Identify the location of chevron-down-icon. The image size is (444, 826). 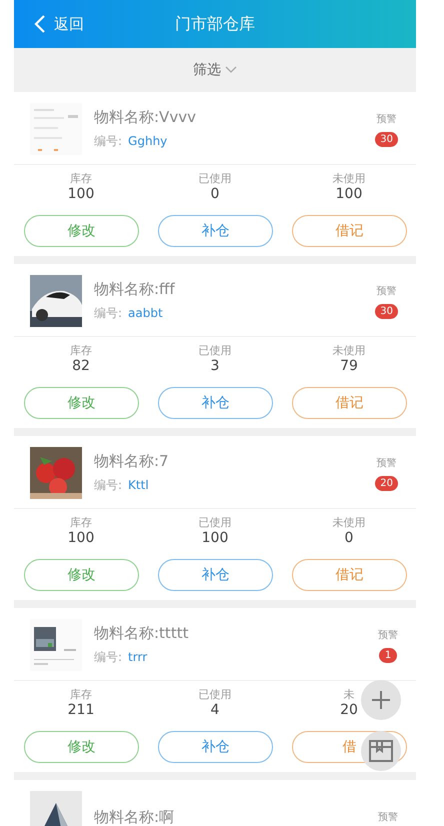
(231, 70).